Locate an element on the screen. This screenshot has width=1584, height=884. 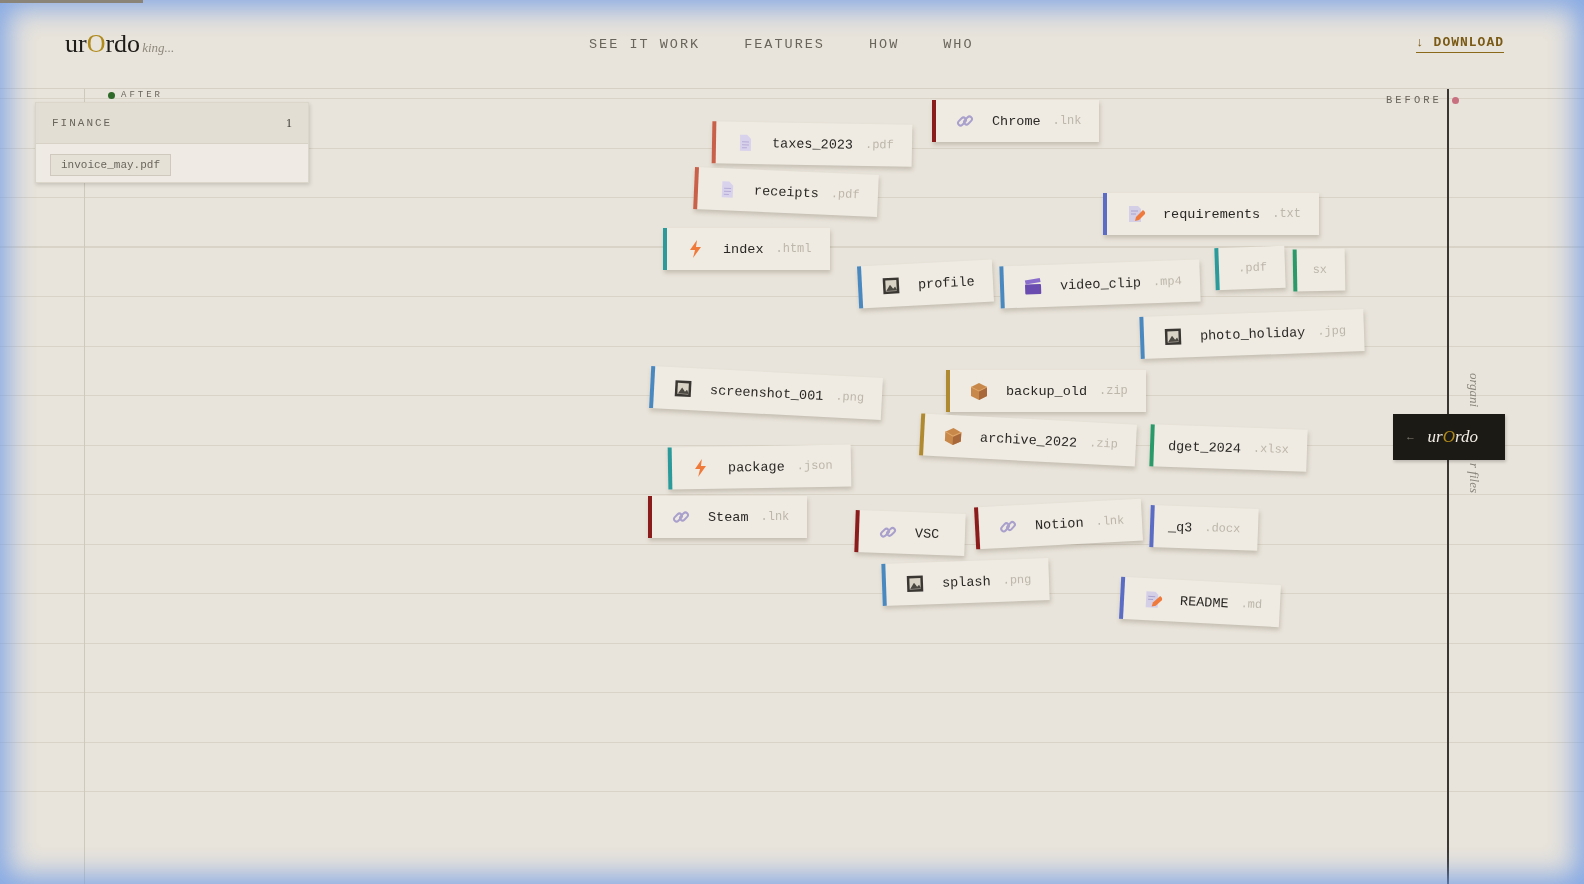
file-name: package is located at coordinates (756, 467).